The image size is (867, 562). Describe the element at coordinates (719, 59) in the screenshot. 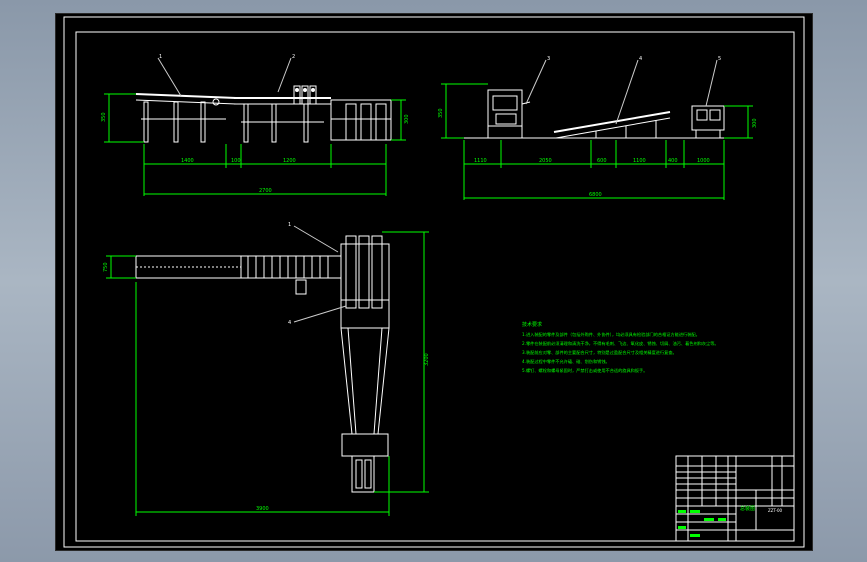

I see `svg-text: 5` at that location.